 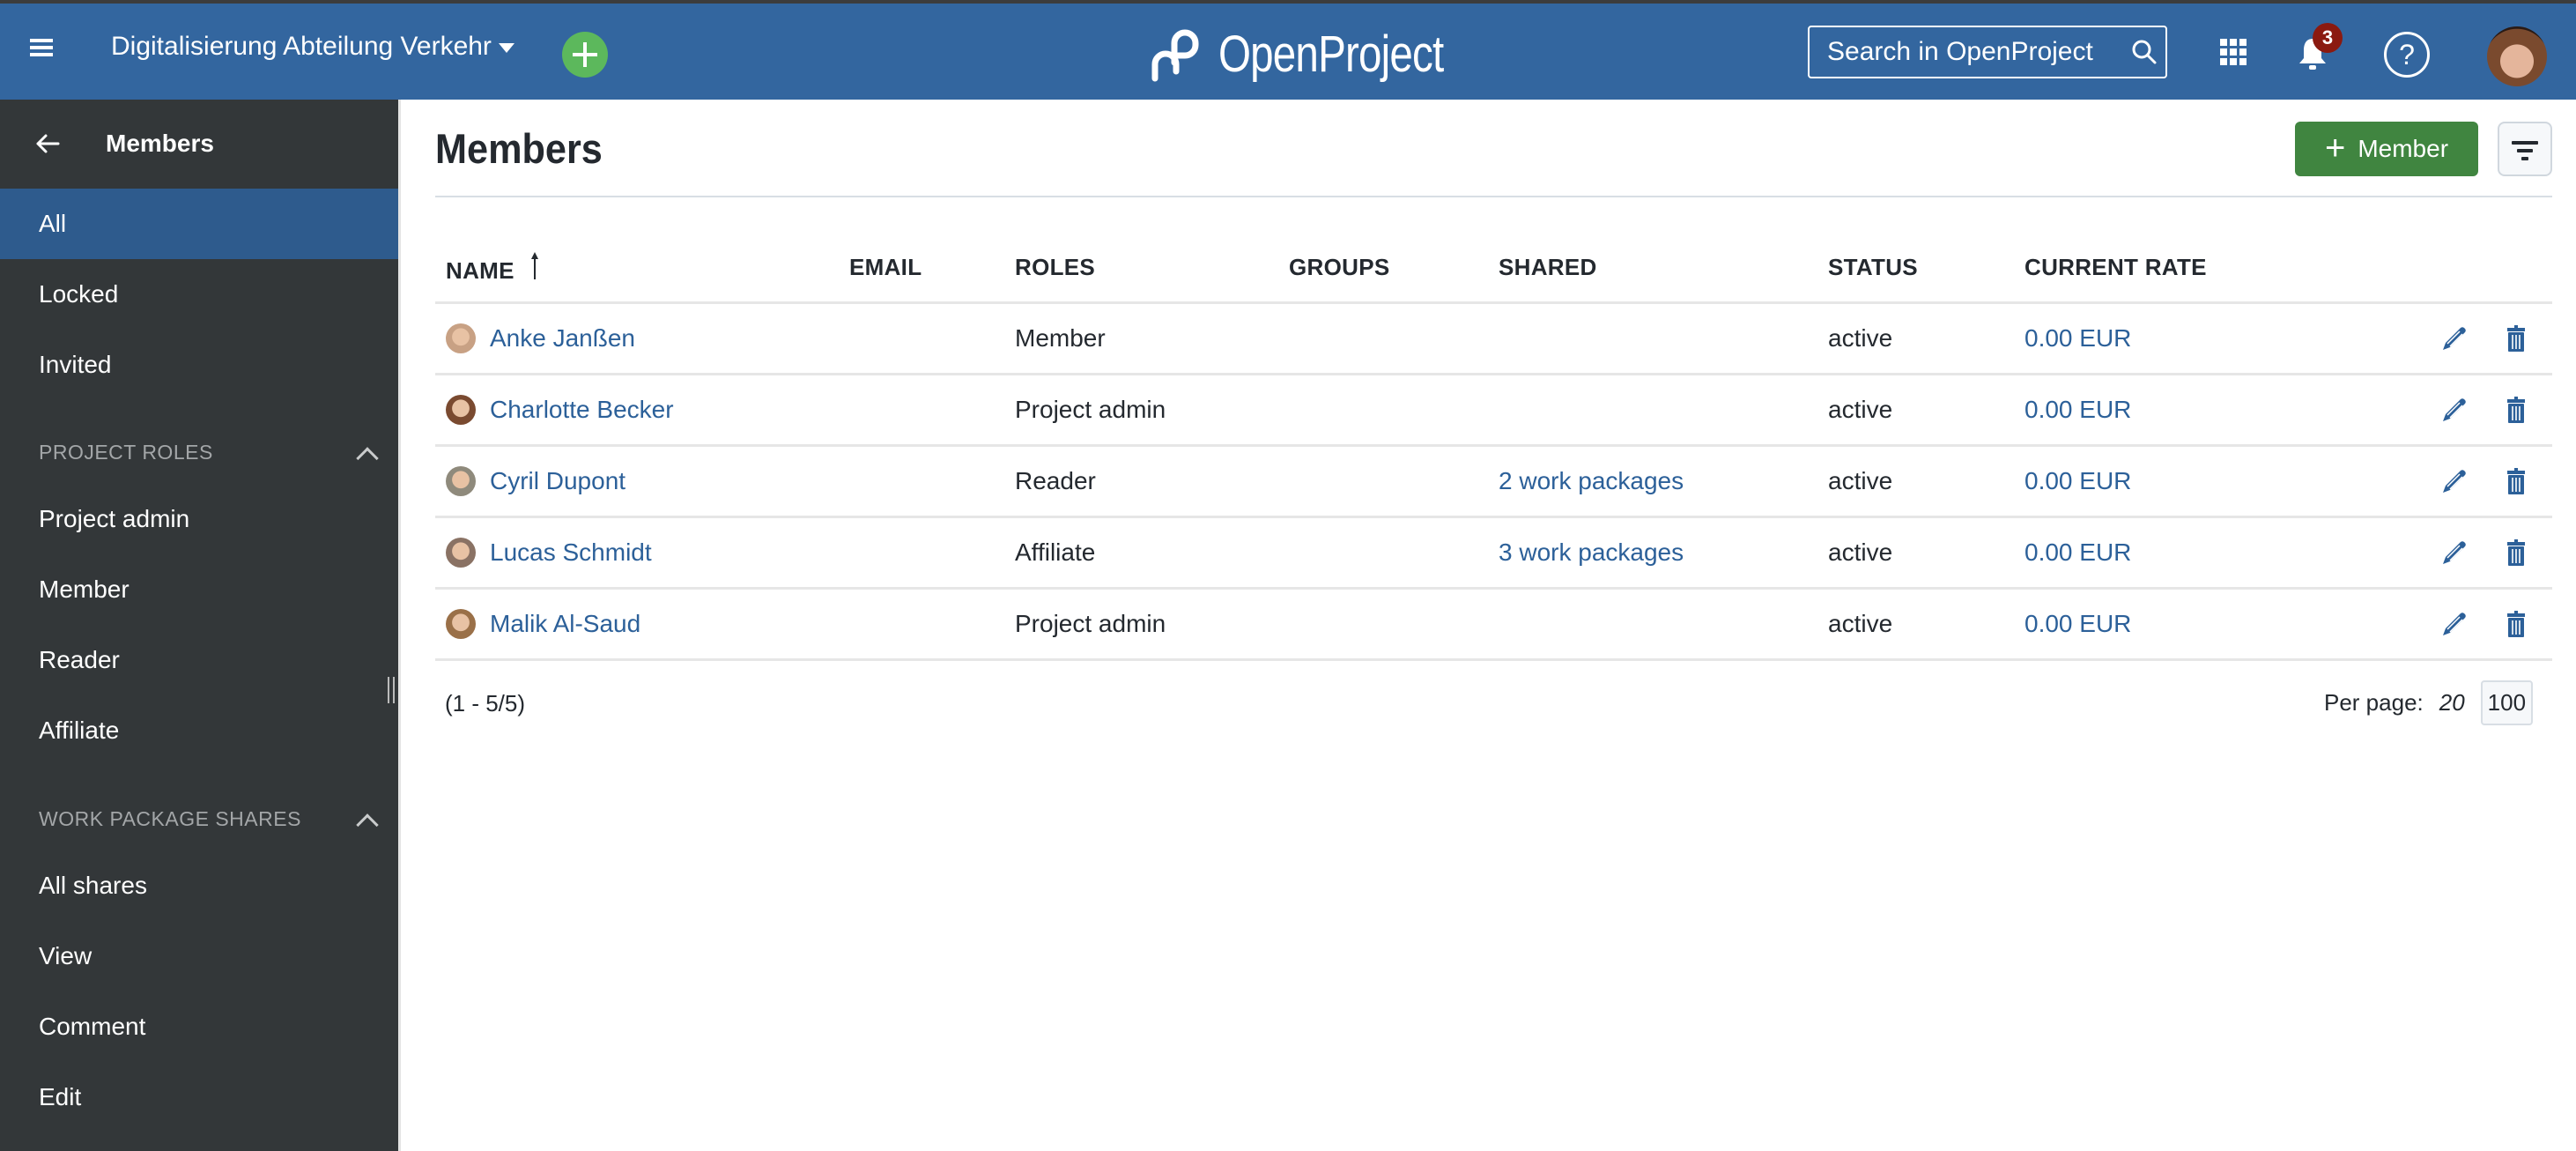 I want to click on project-selector: Digitalisierung Abteilung Verkehr, so click(x=313, y=47).